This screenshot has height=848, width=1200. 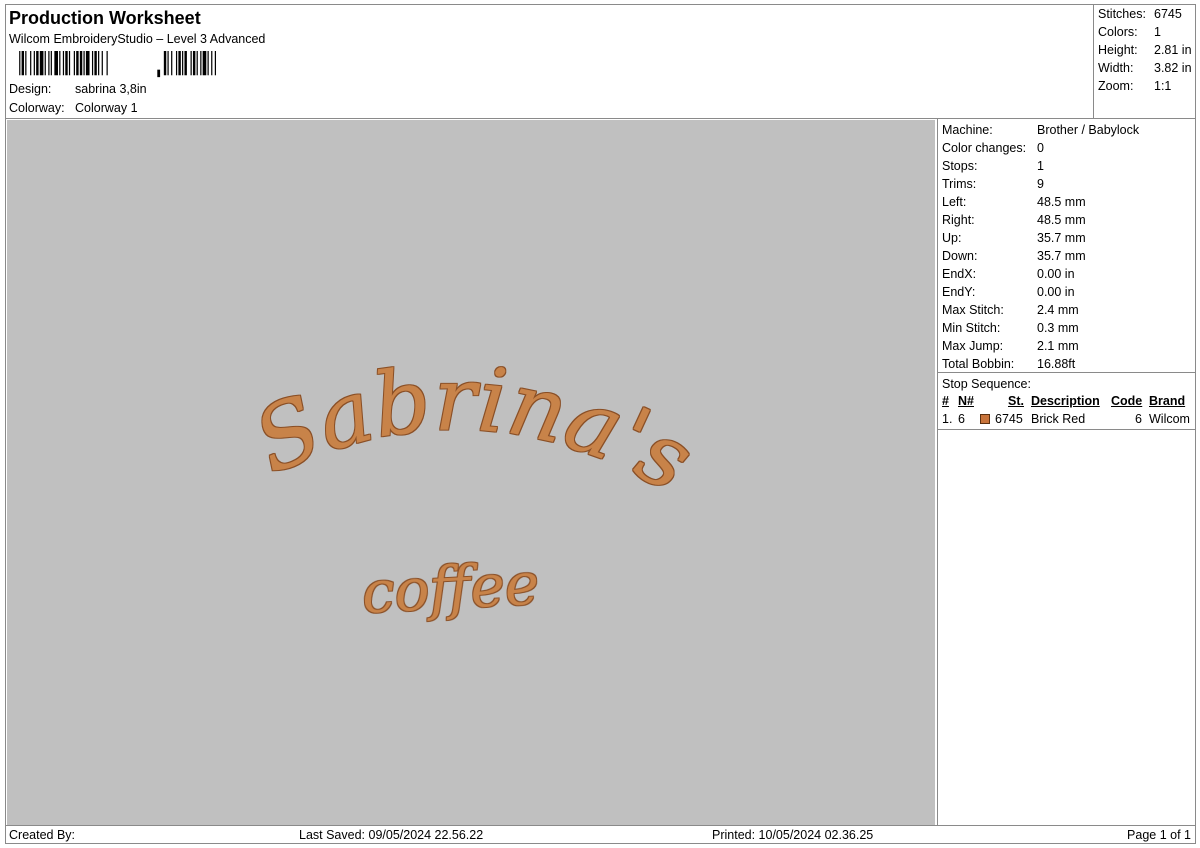 I want to click on machine-info-label: Trims:, so click(x=959, y=184).